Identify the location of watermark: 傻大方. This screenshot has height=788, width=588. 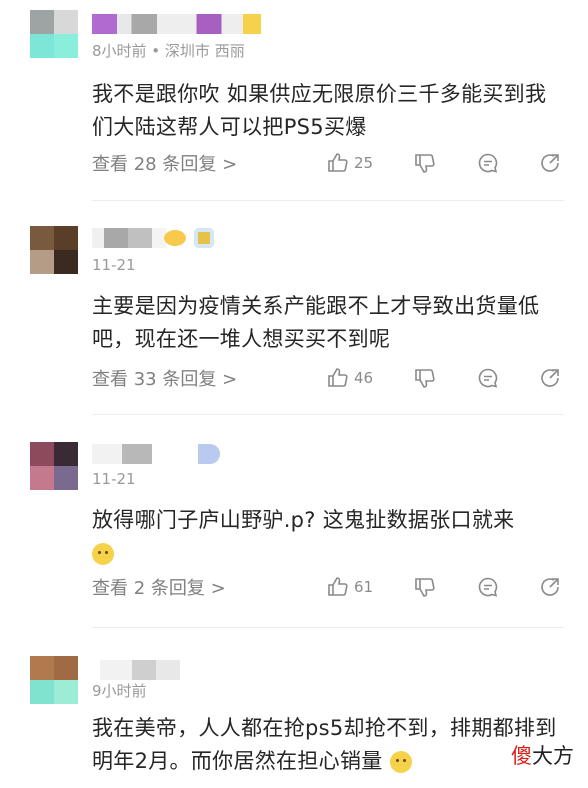
(542, 755).